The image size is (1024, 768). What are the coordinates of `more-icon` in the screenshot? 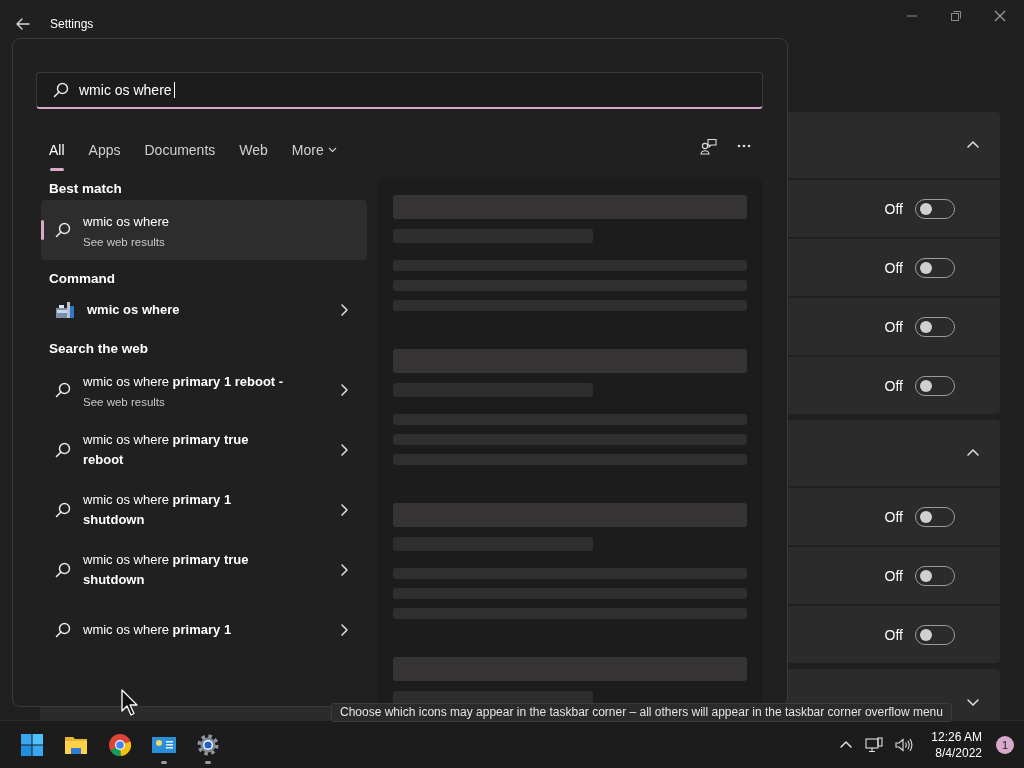 It's located at (744, 146).